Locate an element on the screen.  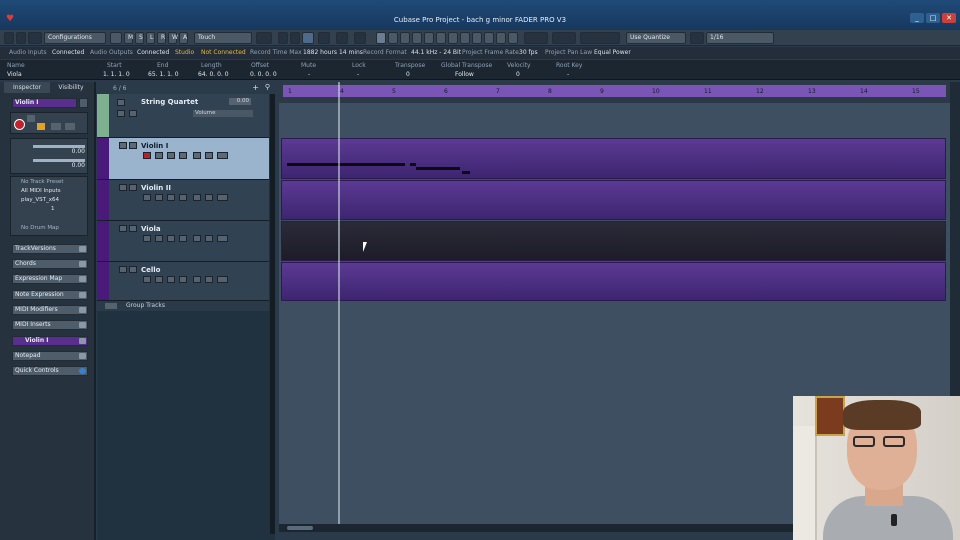
project-cursor is located at coordinates (339, 303).